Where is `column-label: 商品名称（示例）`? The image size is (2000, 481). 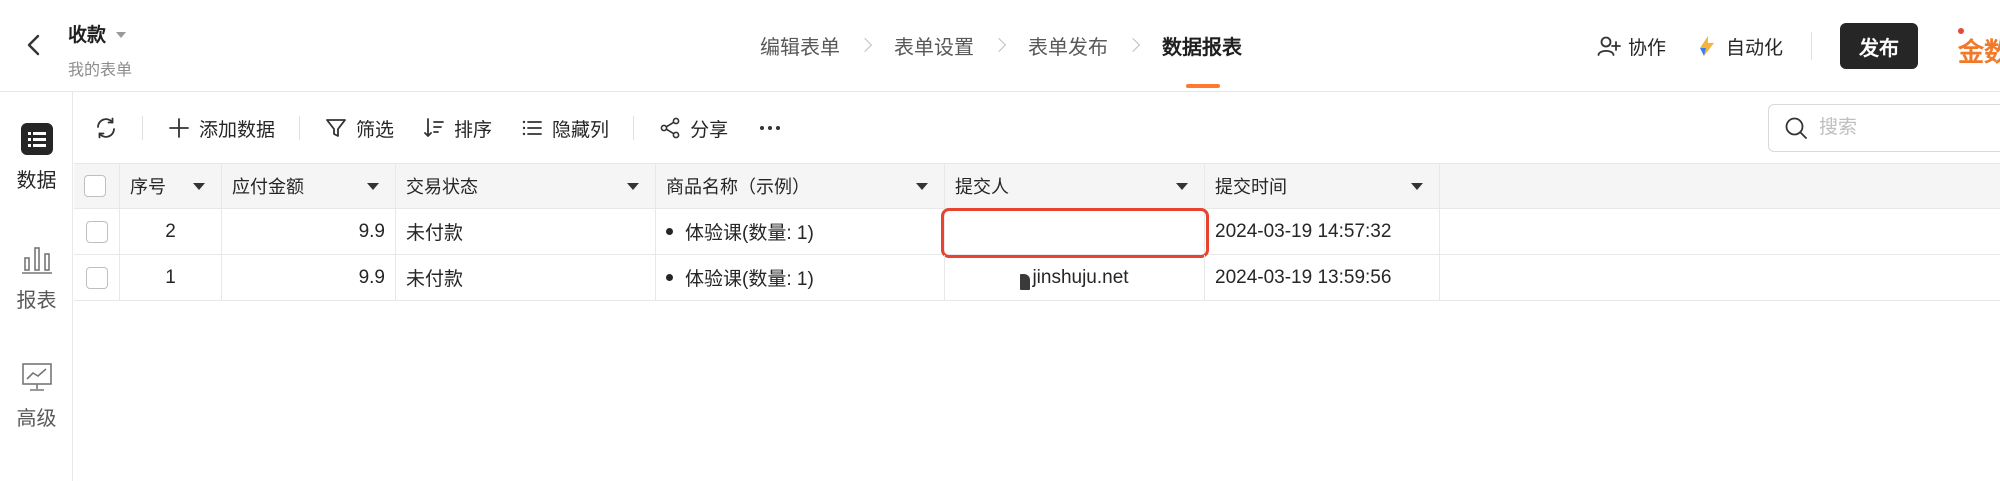 column-label: 商品名称（示例） is located at coordinates (738, 187).